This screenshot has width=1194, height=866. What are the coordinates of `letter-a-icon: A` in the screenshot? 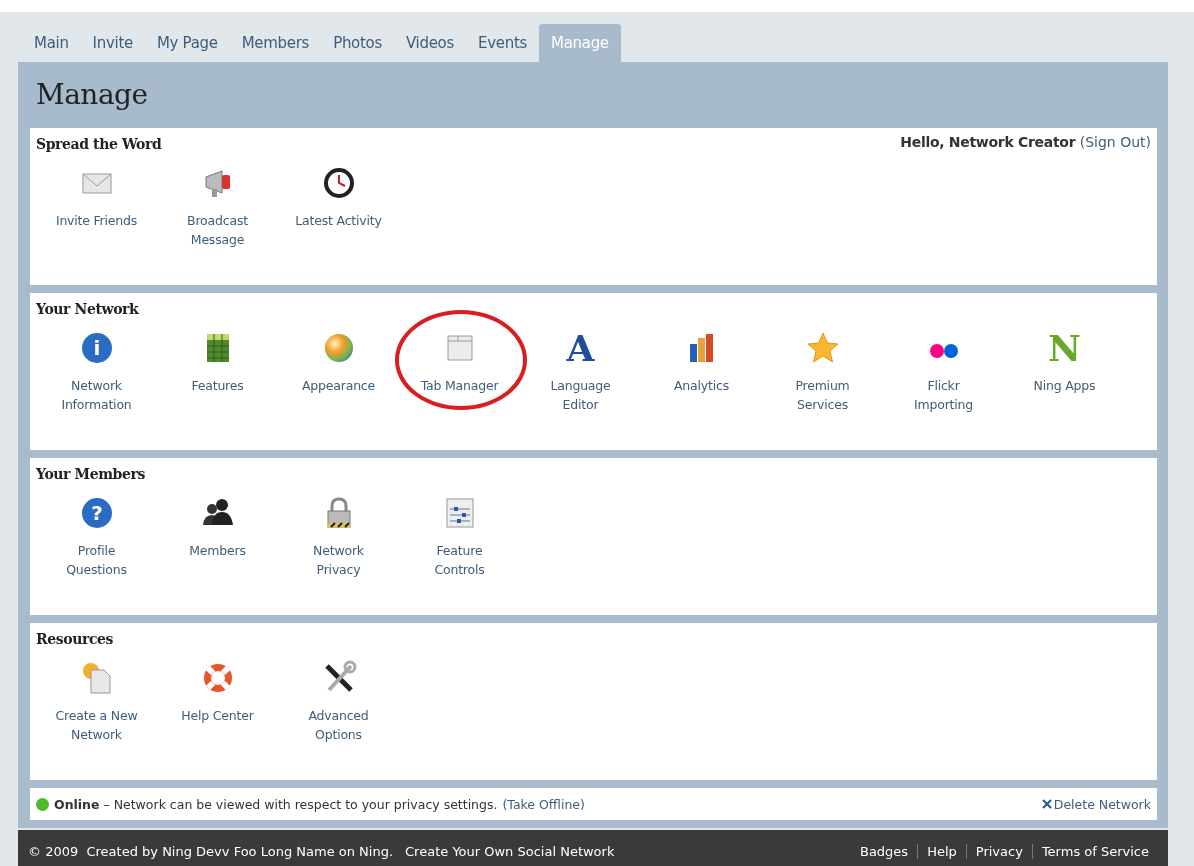 It's located at (580, 348).